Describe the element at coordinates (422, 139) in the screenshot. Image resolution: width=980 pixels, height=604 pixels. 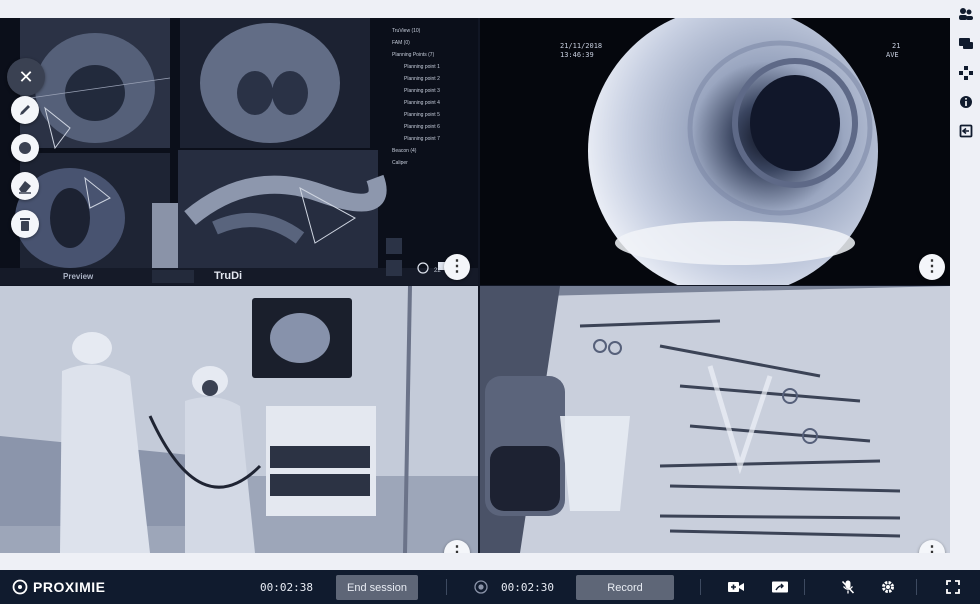
I see `tree-item: Planning point 7` at that location.